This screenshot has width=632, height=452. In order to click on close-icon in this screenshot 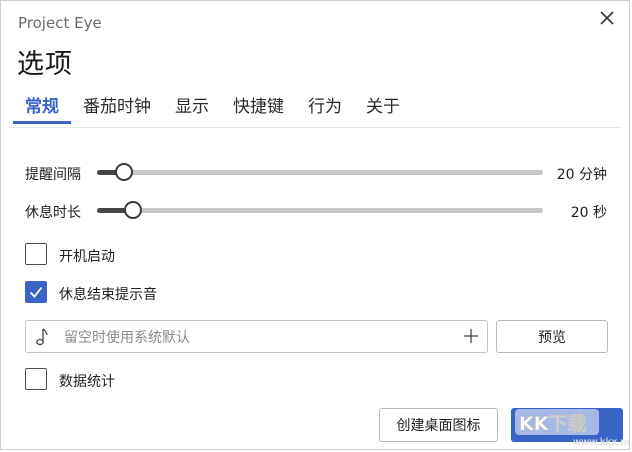, I will do `click(607, 18)`.